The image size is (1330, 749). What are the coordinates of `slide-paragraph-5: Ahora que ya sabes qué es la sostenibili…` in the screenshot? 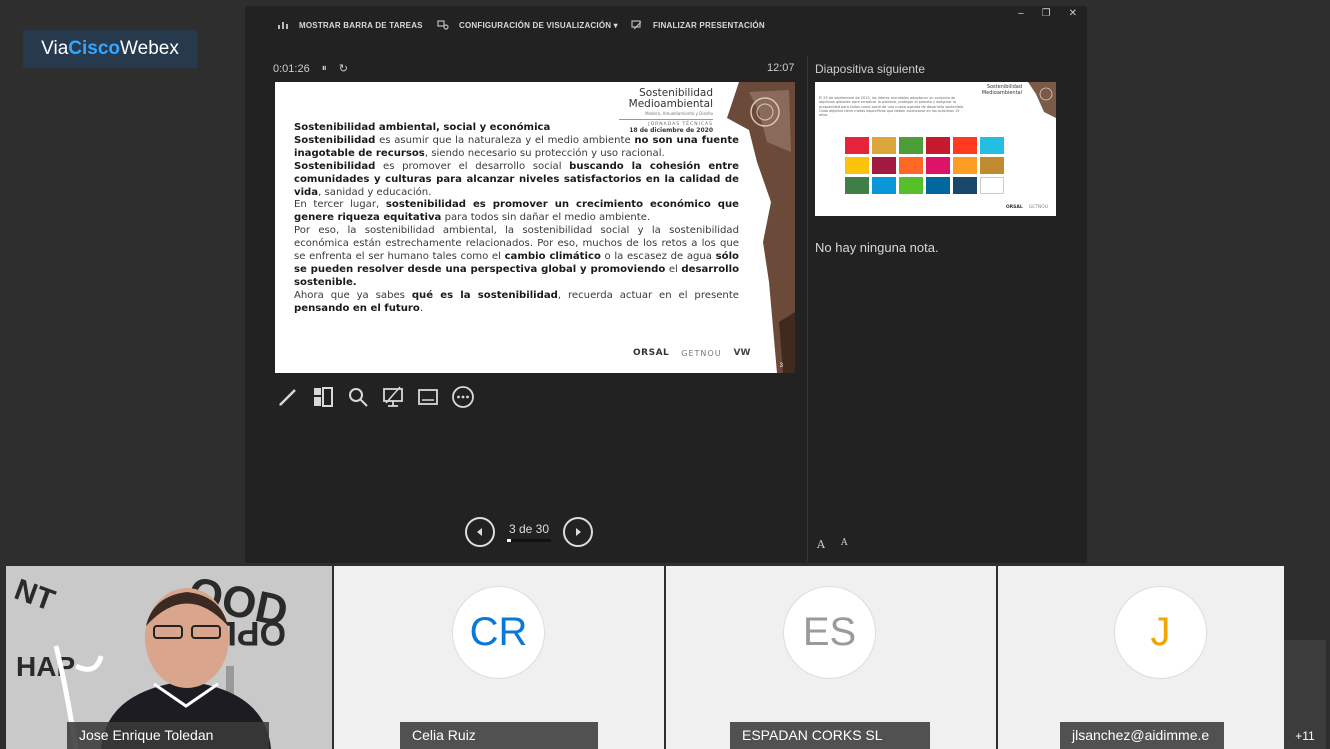 It's located at (516, 301).